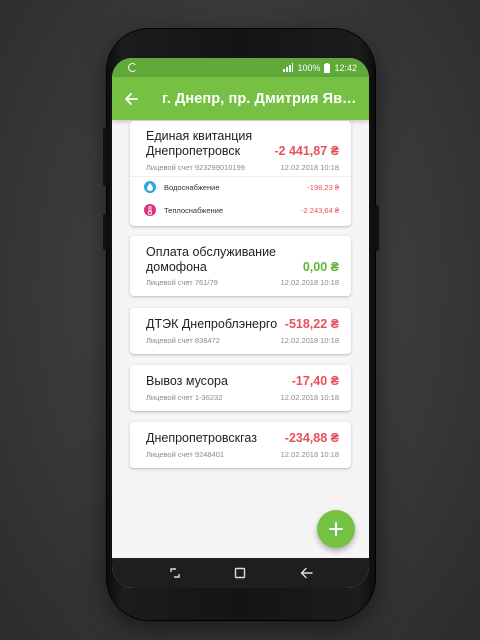 This screenshot has height=640, width=480. I want to click on bill-name: Оплата обслуживание домофона, so click(211, 259).